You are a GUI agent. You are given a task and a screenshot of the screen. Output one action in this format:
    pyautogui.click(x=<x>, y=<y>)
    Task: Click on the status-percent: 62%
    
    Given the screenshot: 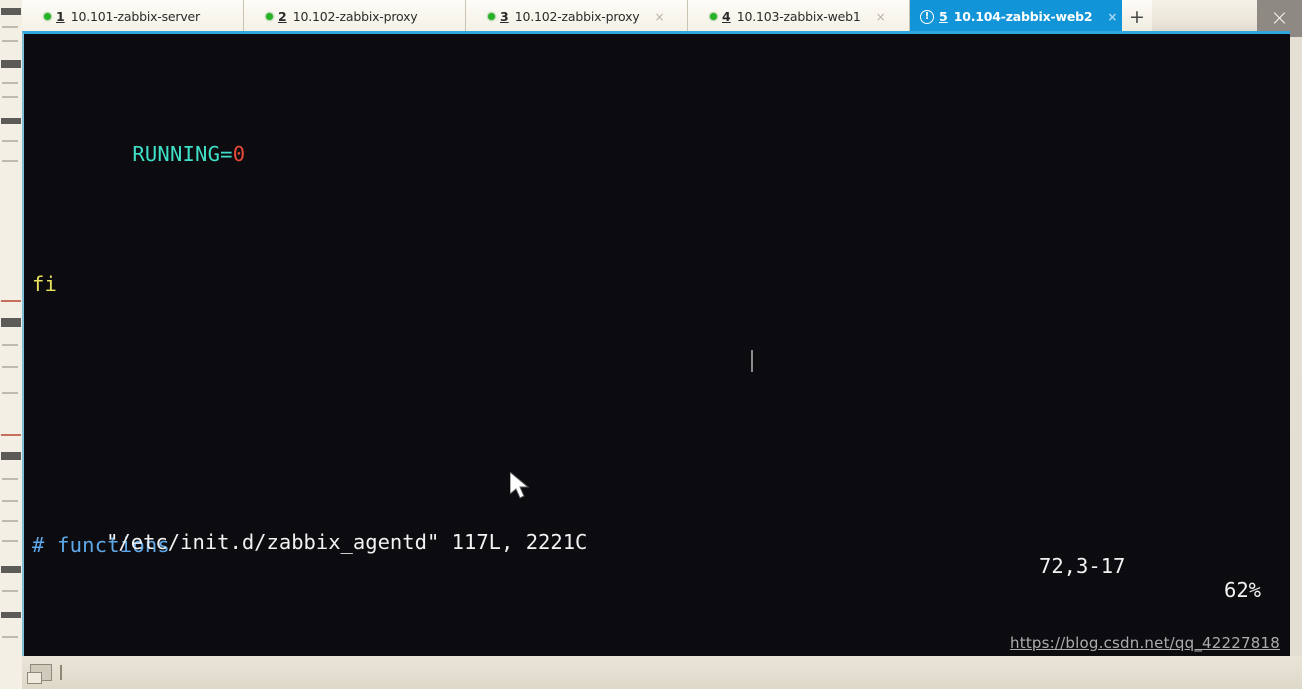 What is the action you would take?
    pyautogui.click(x=1243, y=590)
    